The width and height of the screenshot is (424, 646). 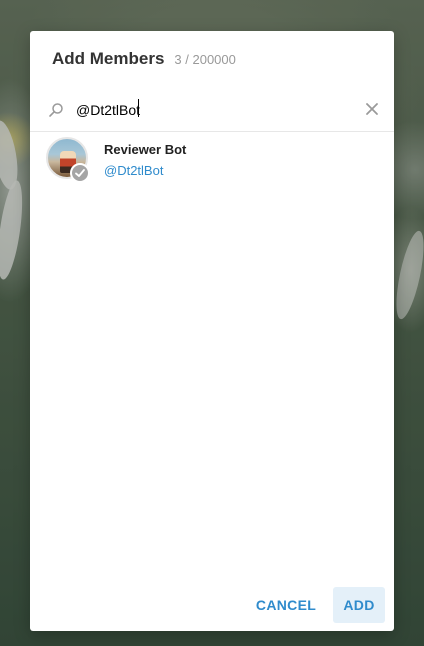 What do you see at coordinates (134, 170) in the screenshot?
I see `member-username: @Dt2tlBot` at bounding box center [134, 170].